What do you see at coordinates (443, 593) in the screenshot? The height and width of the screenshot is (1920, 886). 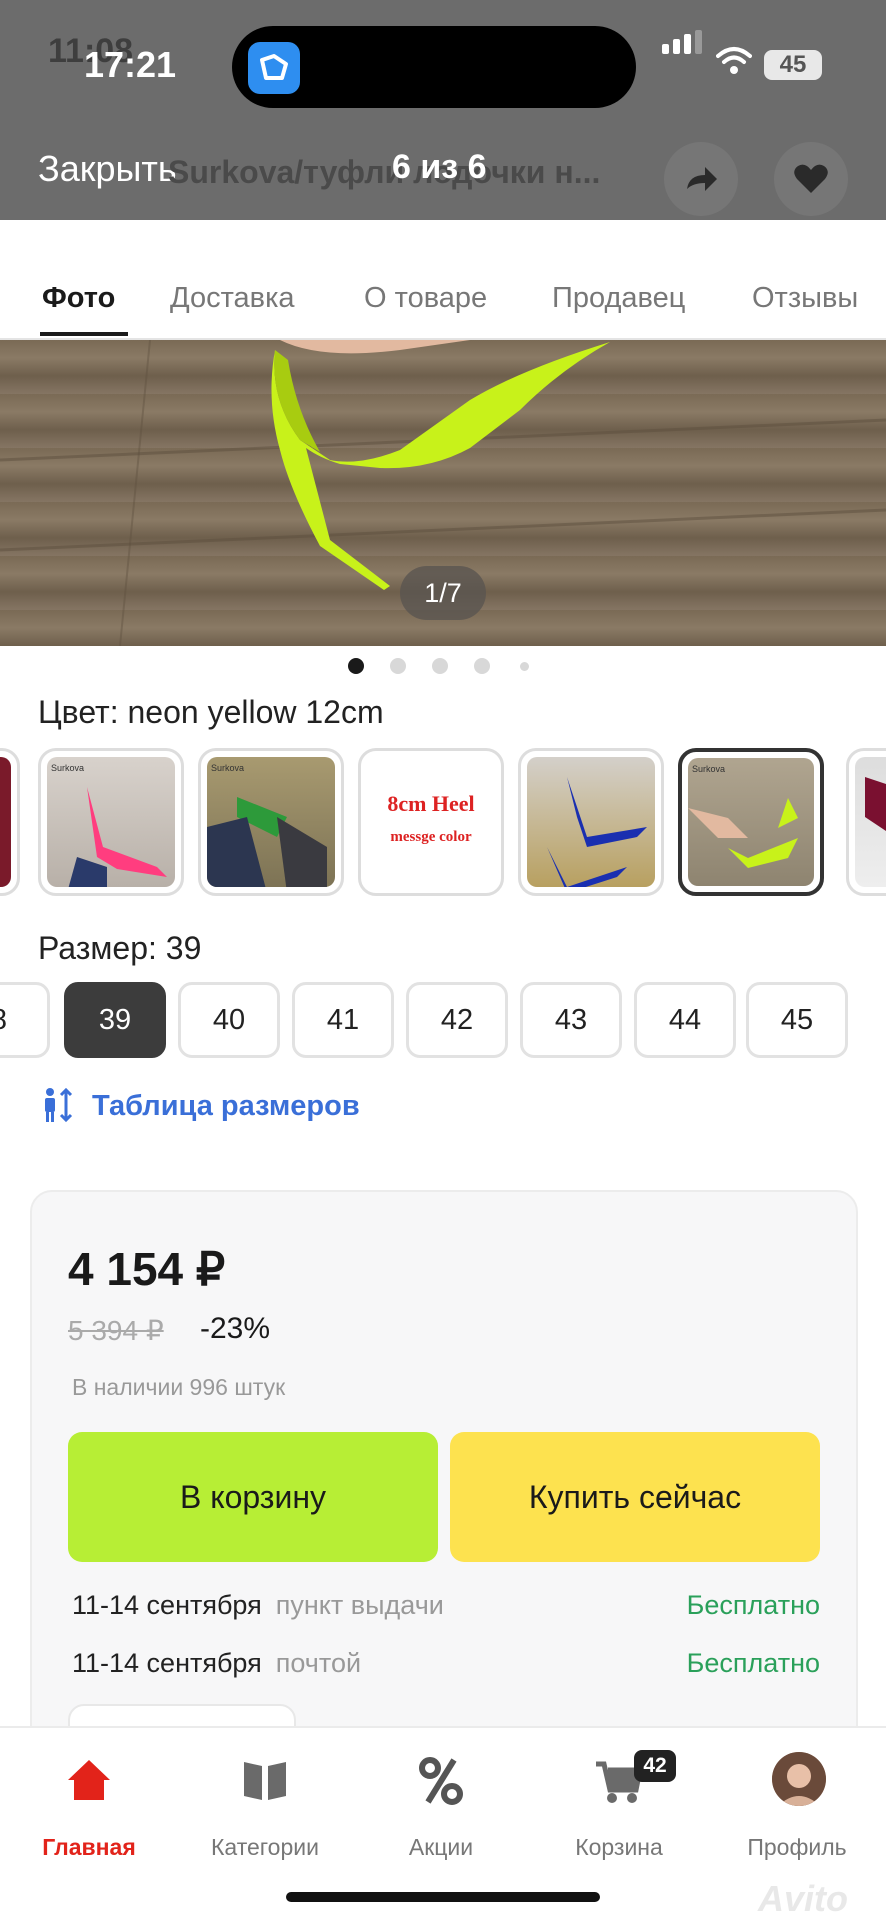 I see `photo-index-badge: 1/7` at bounding box center [443, 593].